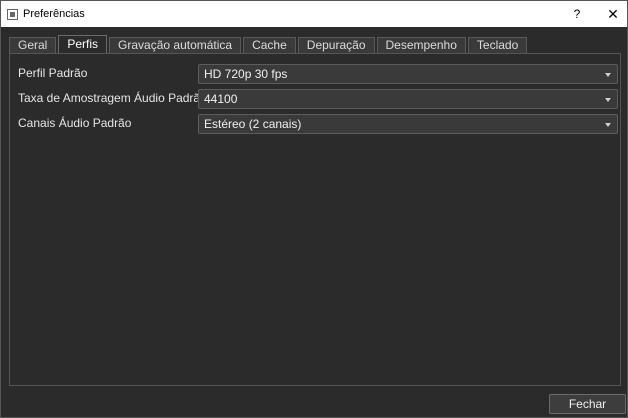  Describe the element at coordinates (33, 45) in the screenshot. I see `tab-geral: Geral` at that location.